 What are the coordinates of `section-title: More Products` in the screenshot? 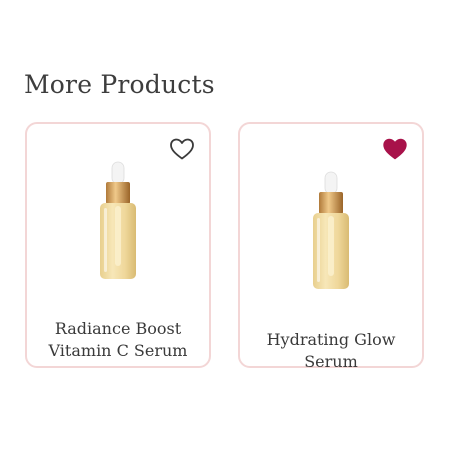 It's located at (119, 84).